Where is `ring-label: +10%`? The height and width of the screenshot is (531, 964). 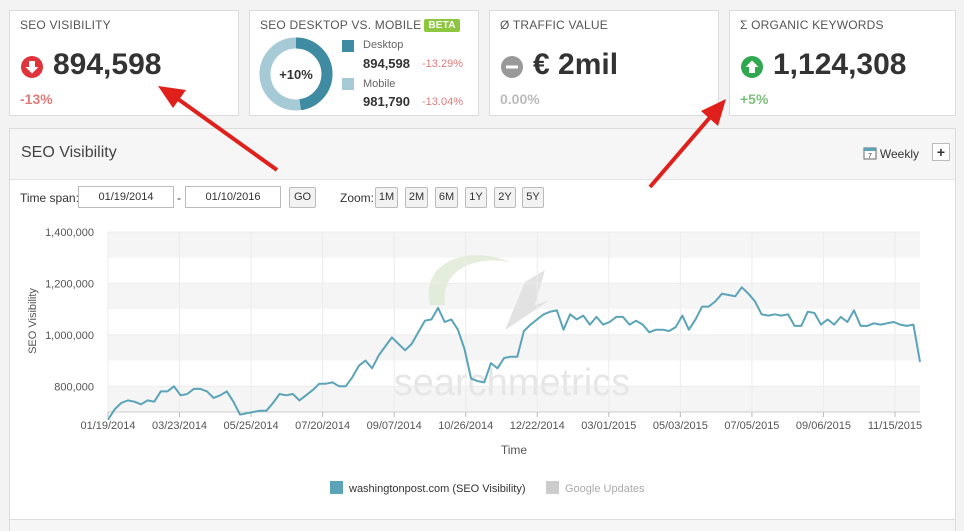 ring-label: +10% is located at coordinates (296, 74).